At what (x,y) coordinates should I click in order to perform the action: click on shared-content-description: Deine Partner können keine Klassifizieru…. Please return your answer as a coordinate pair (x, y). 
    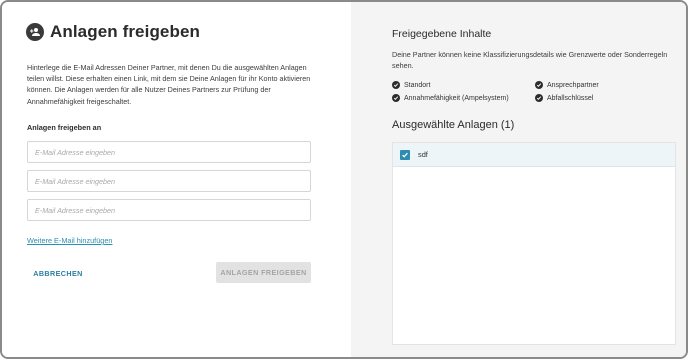
    Looking at the image, I should click on (530, 60).